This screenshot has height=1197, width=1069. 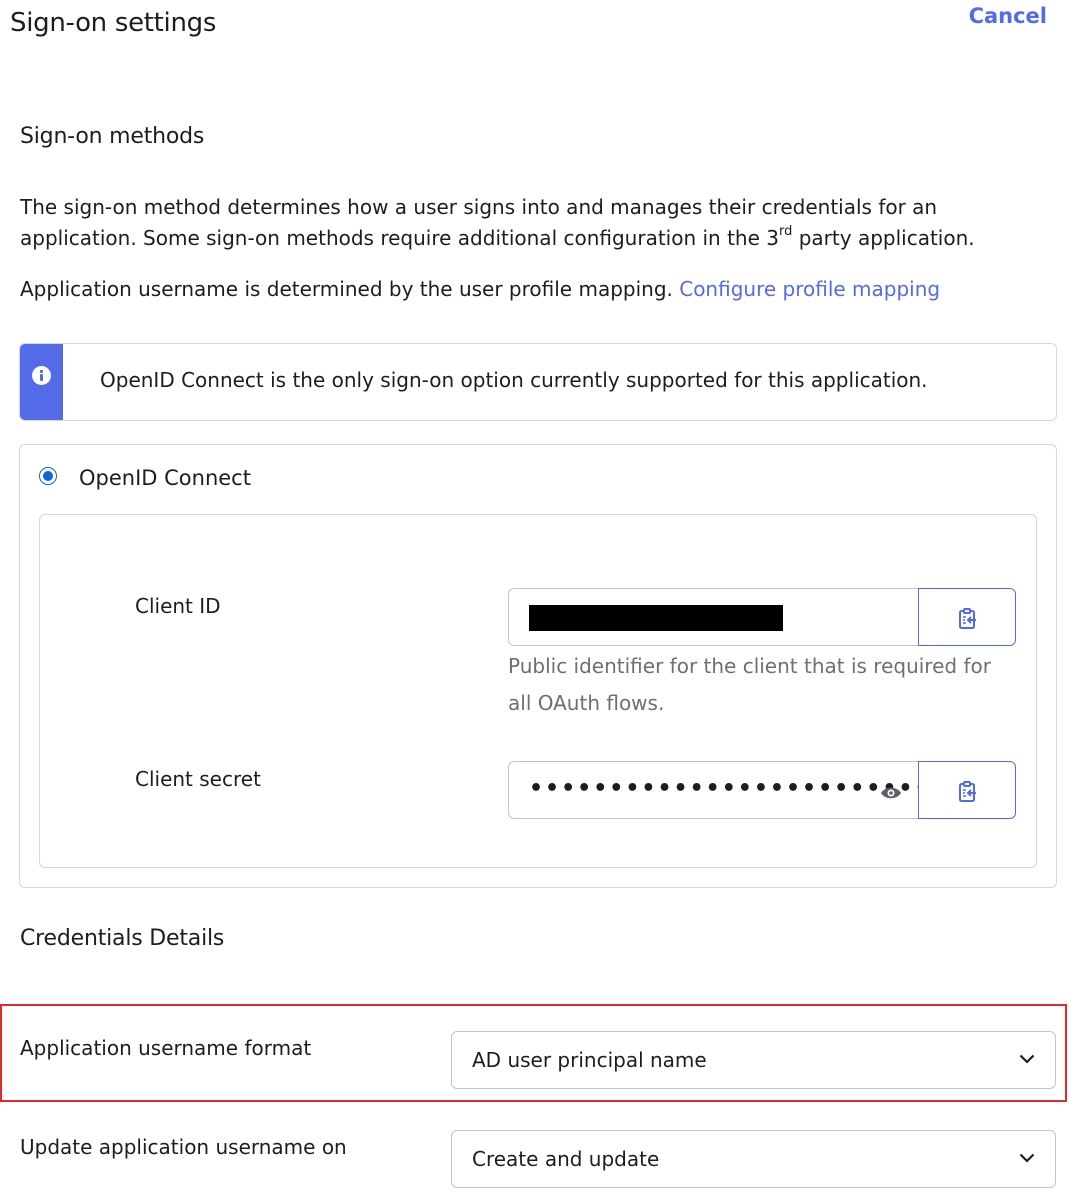 I want to click on update-on-value: Create and update, so click(x=566, y=1159).